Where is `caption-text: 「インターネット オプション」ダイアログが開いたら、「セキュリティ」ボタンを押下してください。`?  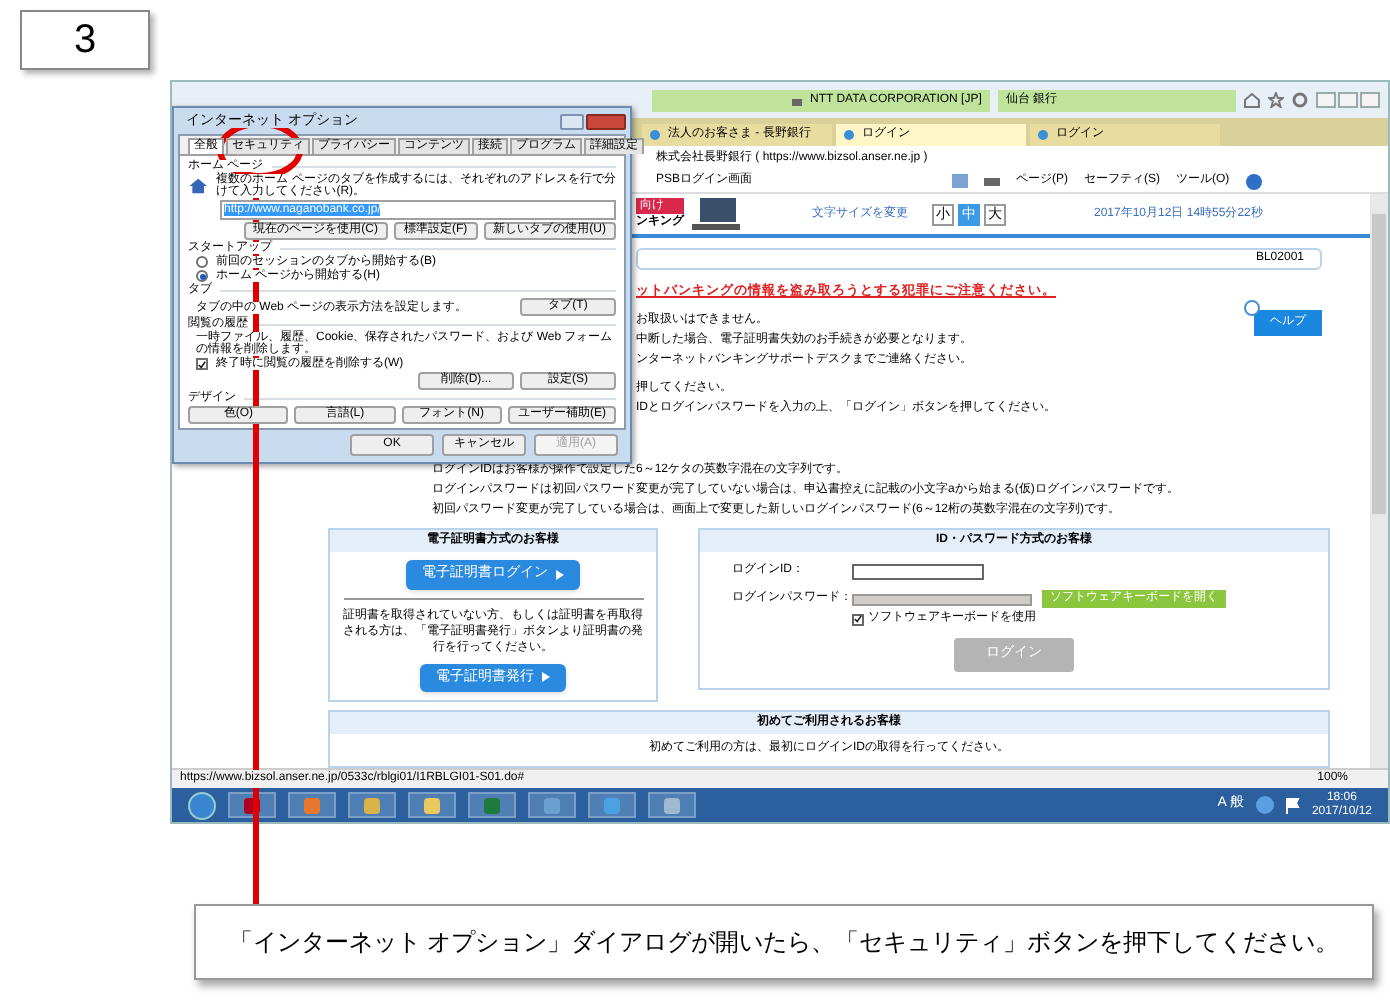
caption-text: 「インターネット オプション」ダイアログが開いたら、「セキュリティ」ボタンを押下してください。 is located at coordinates (784, 943).